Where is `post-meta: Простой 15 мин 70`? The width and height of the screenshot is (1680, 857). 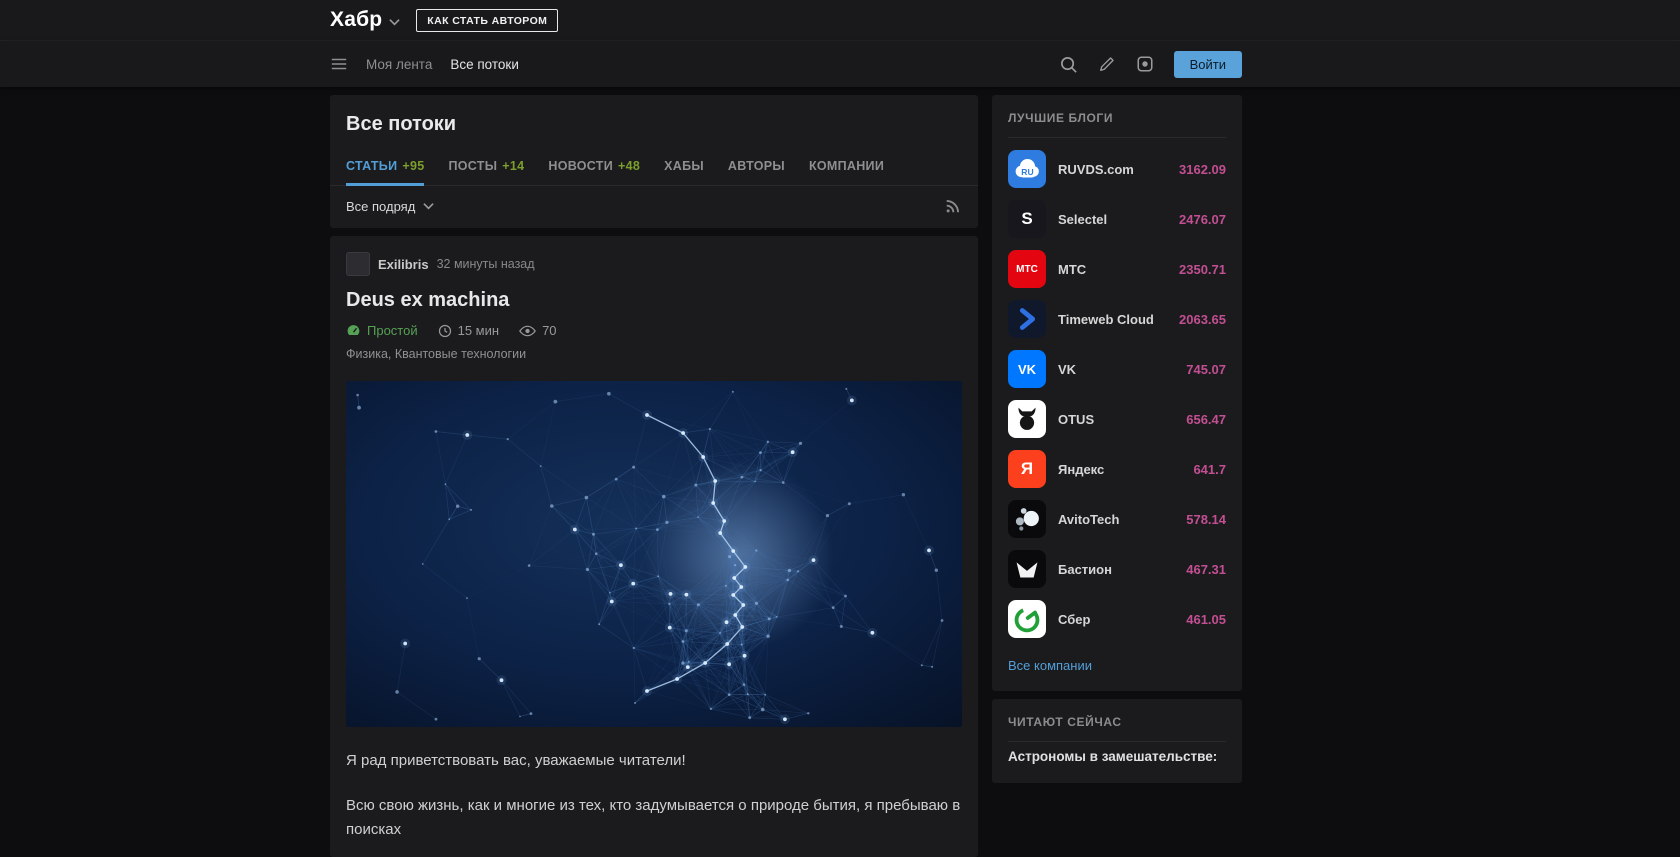
post-meta: Простой 15 мин 70 is located at coordinates (654, 330).